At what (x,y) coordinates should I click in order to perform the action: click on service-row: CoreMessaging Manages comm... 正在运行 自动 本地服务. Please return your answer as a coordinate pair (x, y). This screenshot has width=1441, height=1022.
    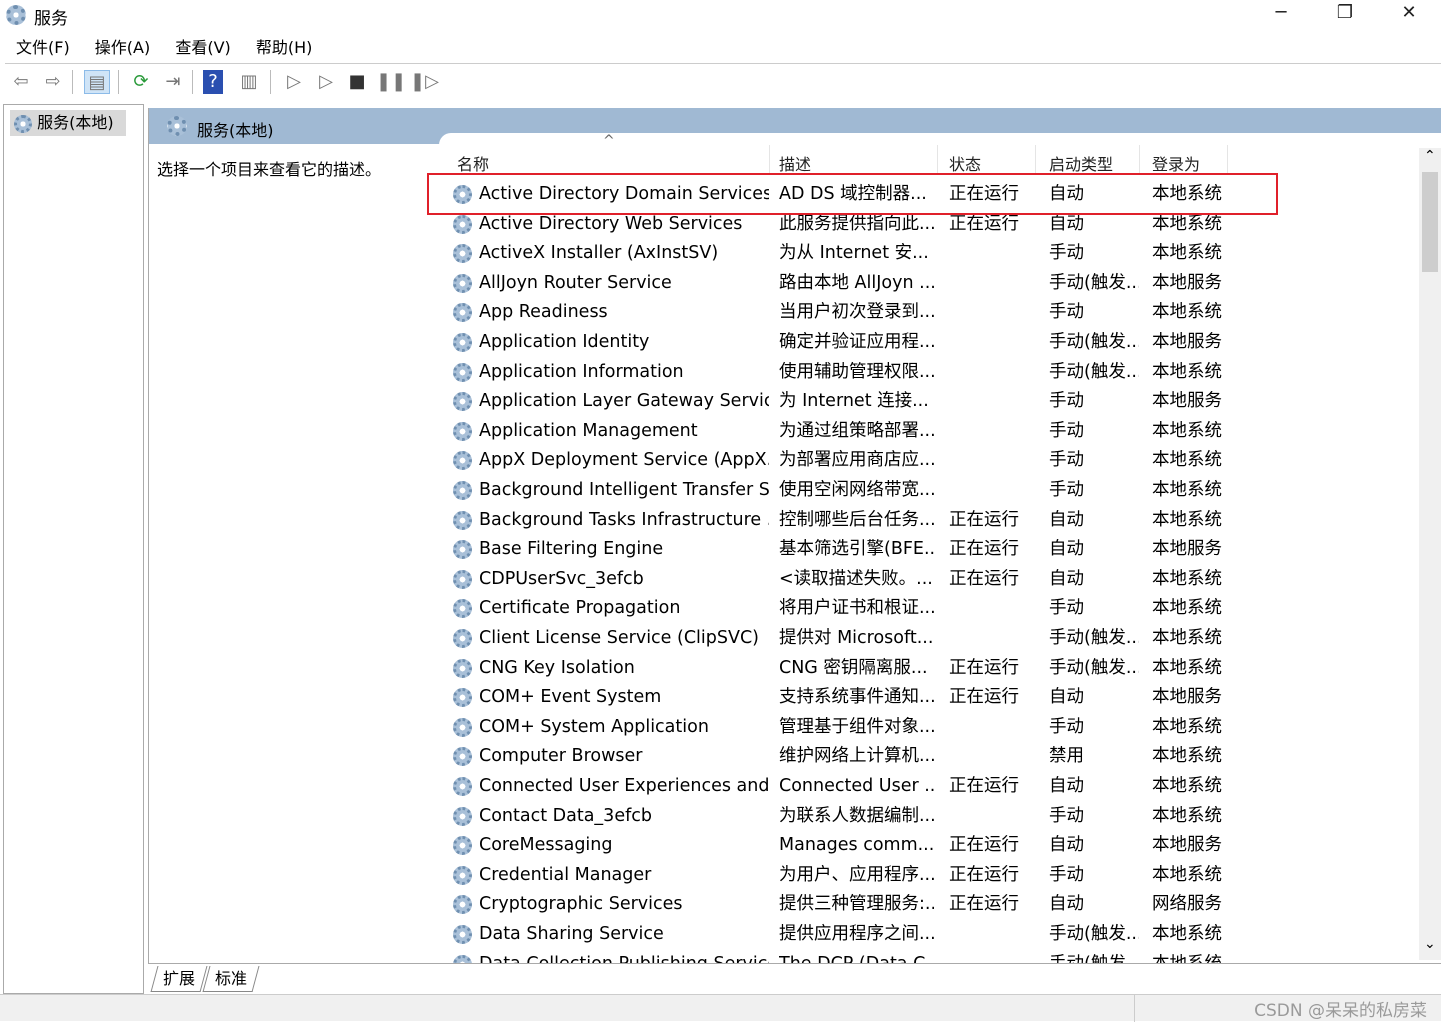
    Looking at the image, I should click on (929, 845).